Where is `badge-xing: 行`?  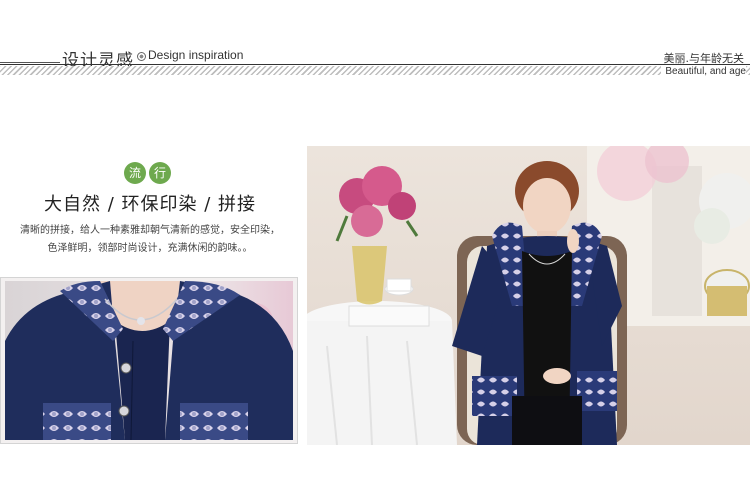
badge-xing: 行 is located at coordinates (160, 173).